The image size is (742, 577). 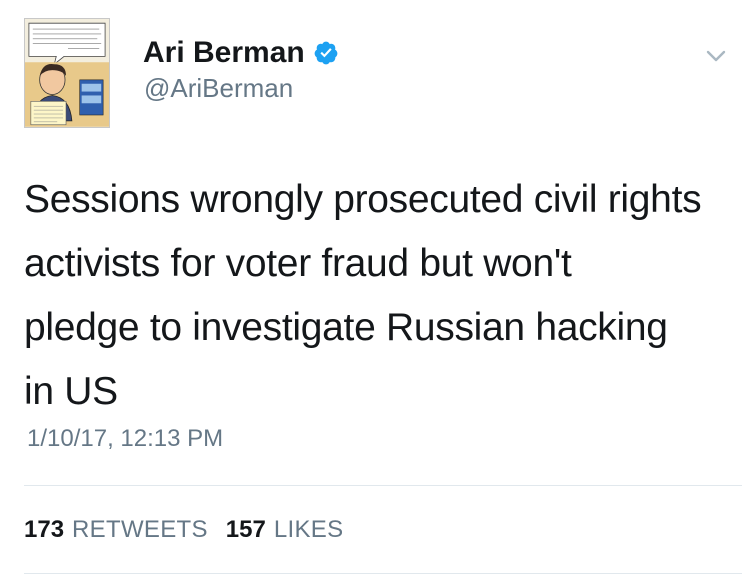 I want to click on likes-stat: 157 LIKES, so click(x=285, y=530).